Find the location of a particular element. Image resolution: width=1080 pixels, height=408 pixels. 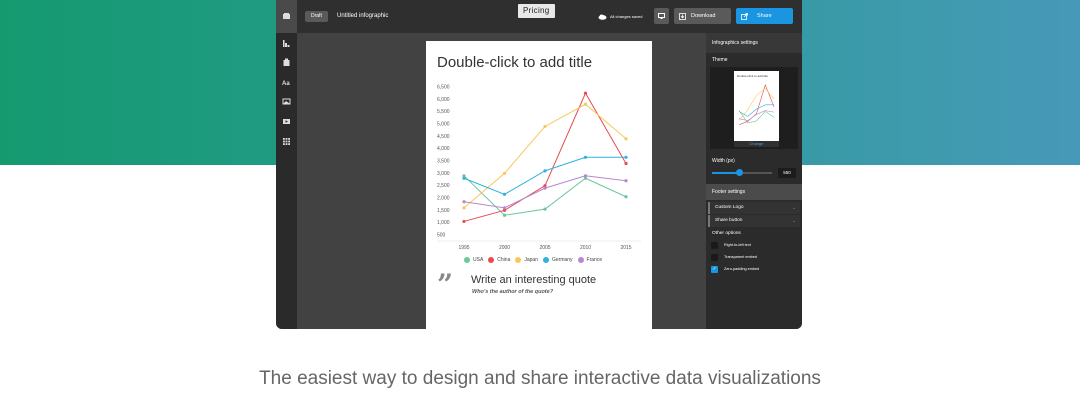

y-tick-label: 1,500 is located at coordinates (443, 211).